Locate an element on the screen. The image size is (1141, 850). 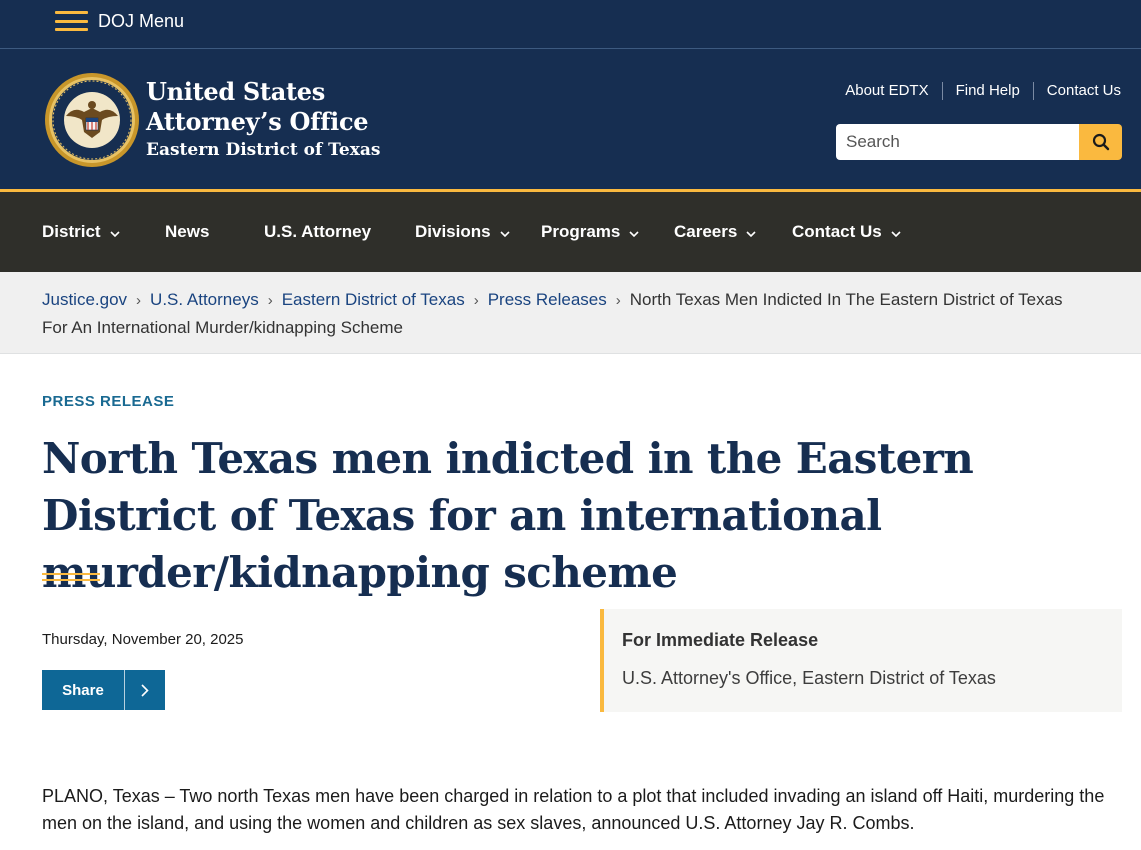
contact-us-link: Contact Us is located at coordinates (1076, 91).